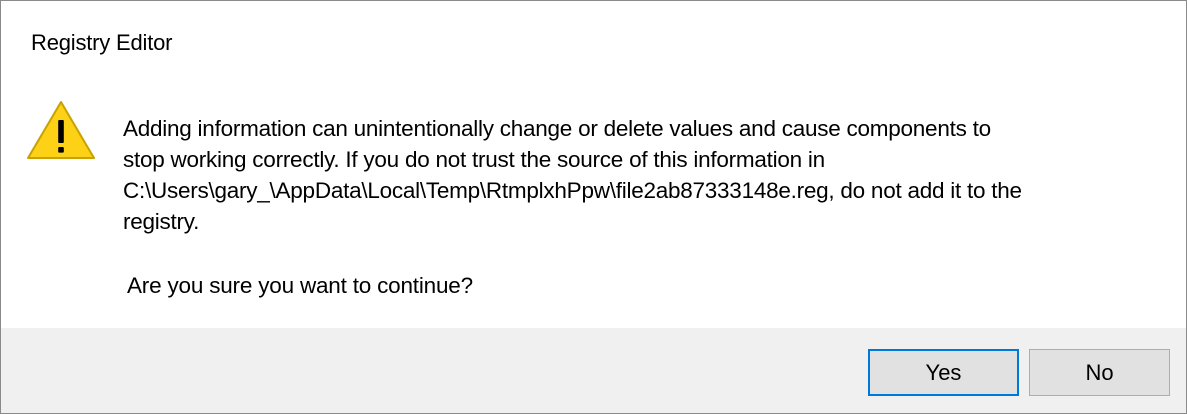  I want to click on yes-button: Yes, so click(943, 372).